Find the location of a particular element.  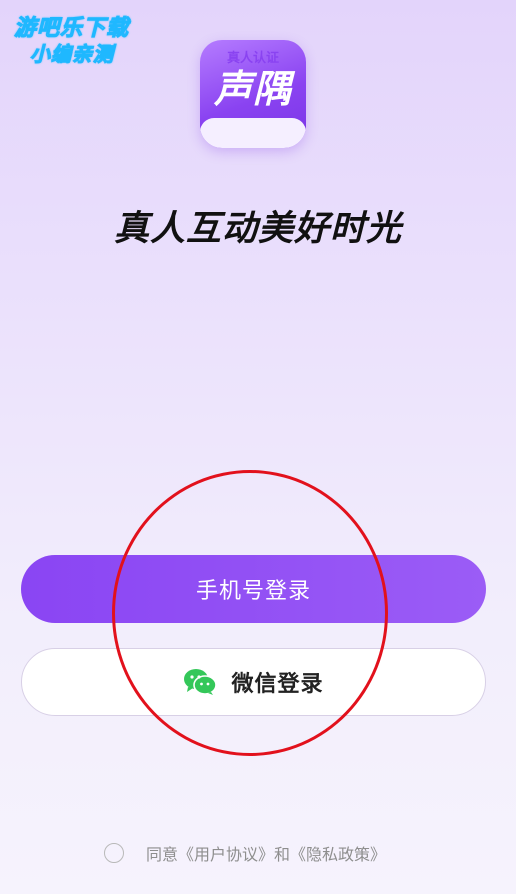

agreement-checkbox is located at coordinates (114, 853).